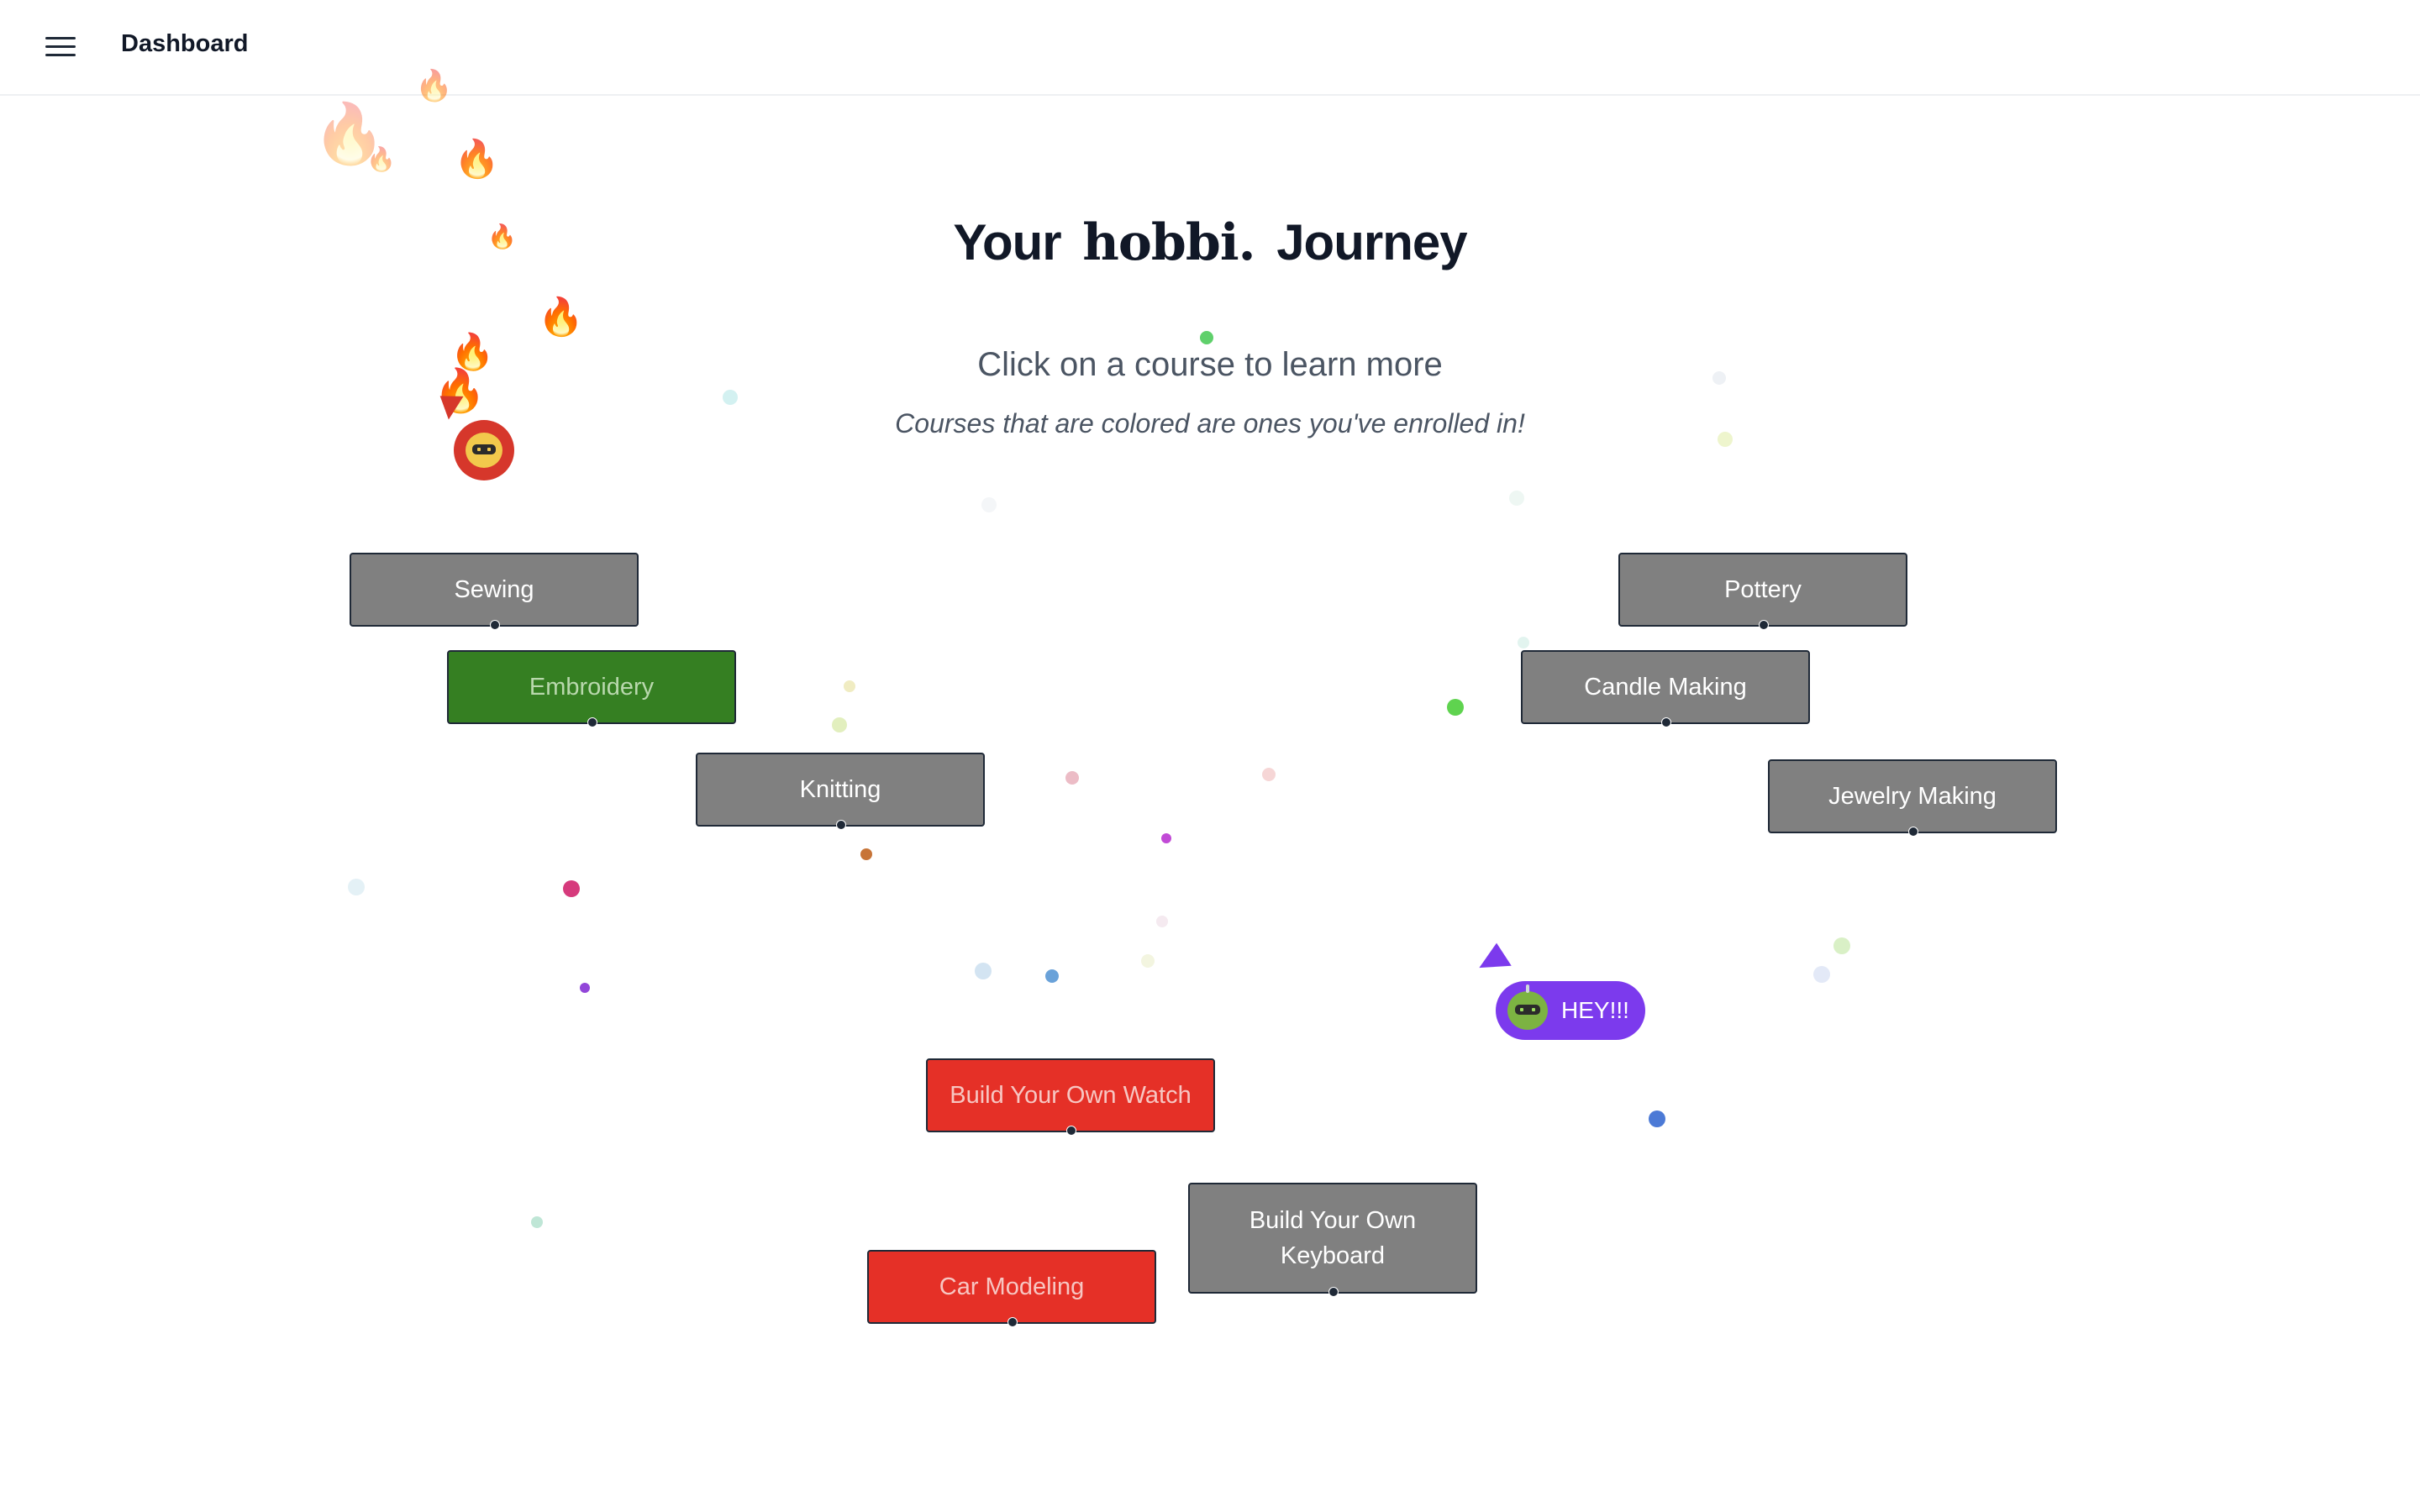 This screenshot has height=1512, width=2420. Describe the element at coordinates (1007, 242) in the screenshot. I see `heading-prefix: Your` at that location.